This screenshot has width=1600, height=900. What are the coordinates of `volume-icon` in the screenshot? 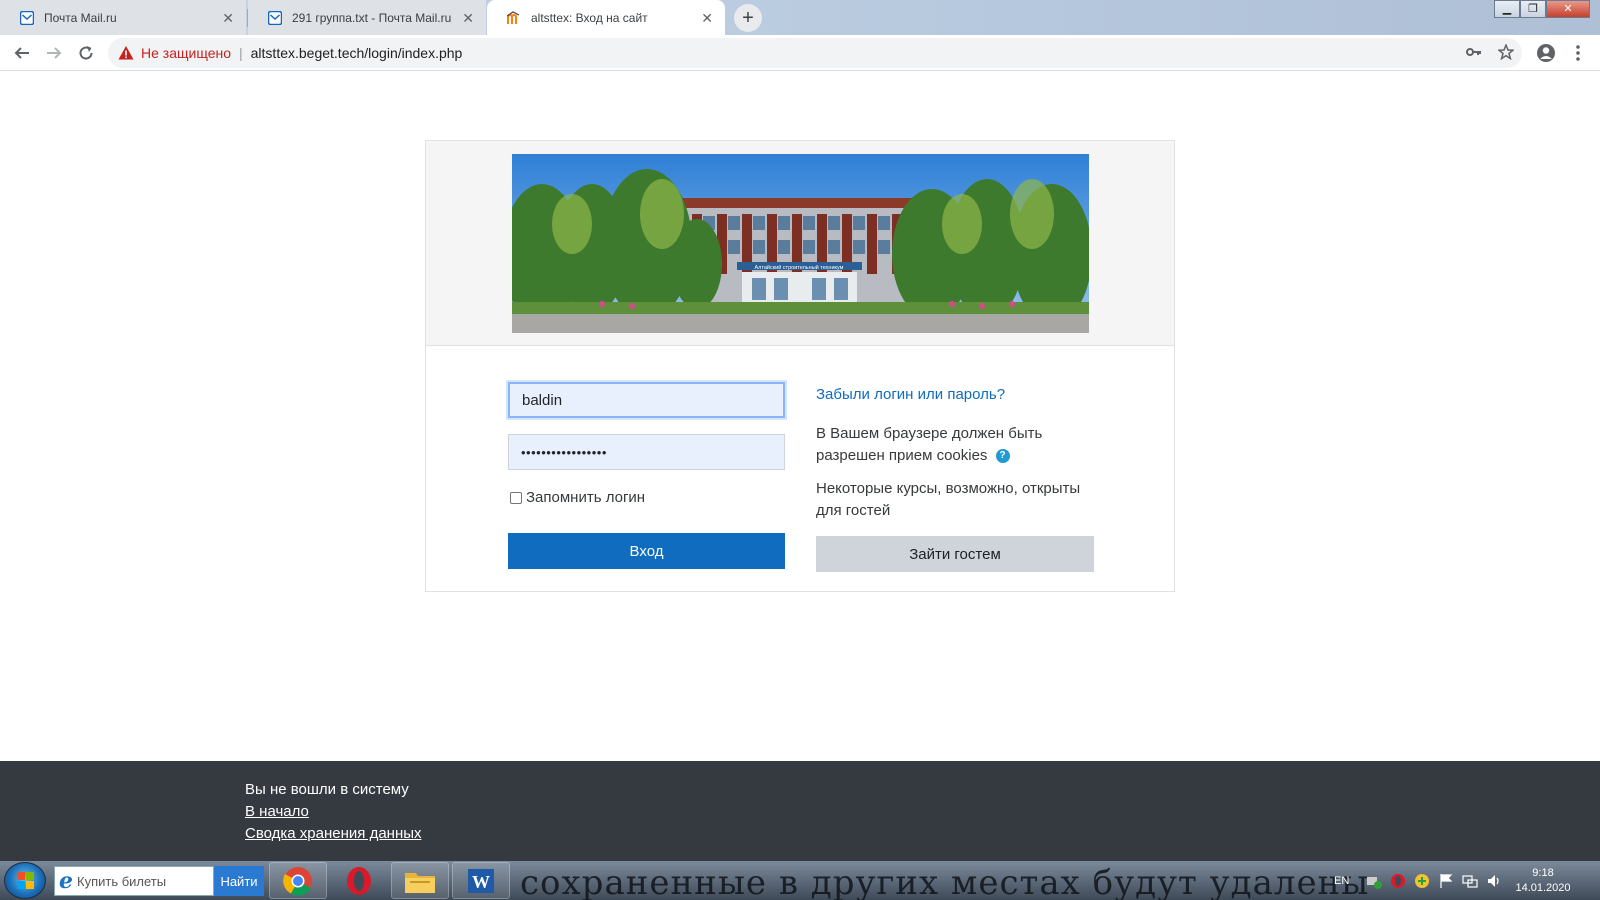 It's located at (1494, 881).